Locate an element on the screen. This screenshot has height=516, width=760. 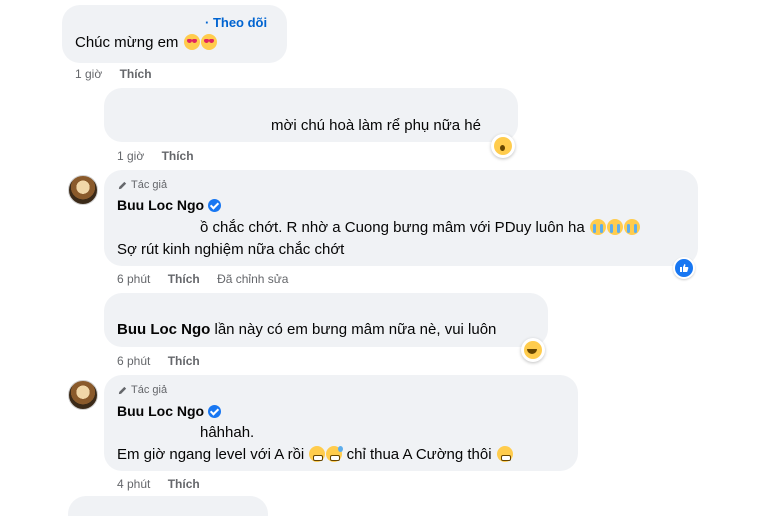
edited-label: Đã chỉnh sửa is located at coordinates (253, 279).